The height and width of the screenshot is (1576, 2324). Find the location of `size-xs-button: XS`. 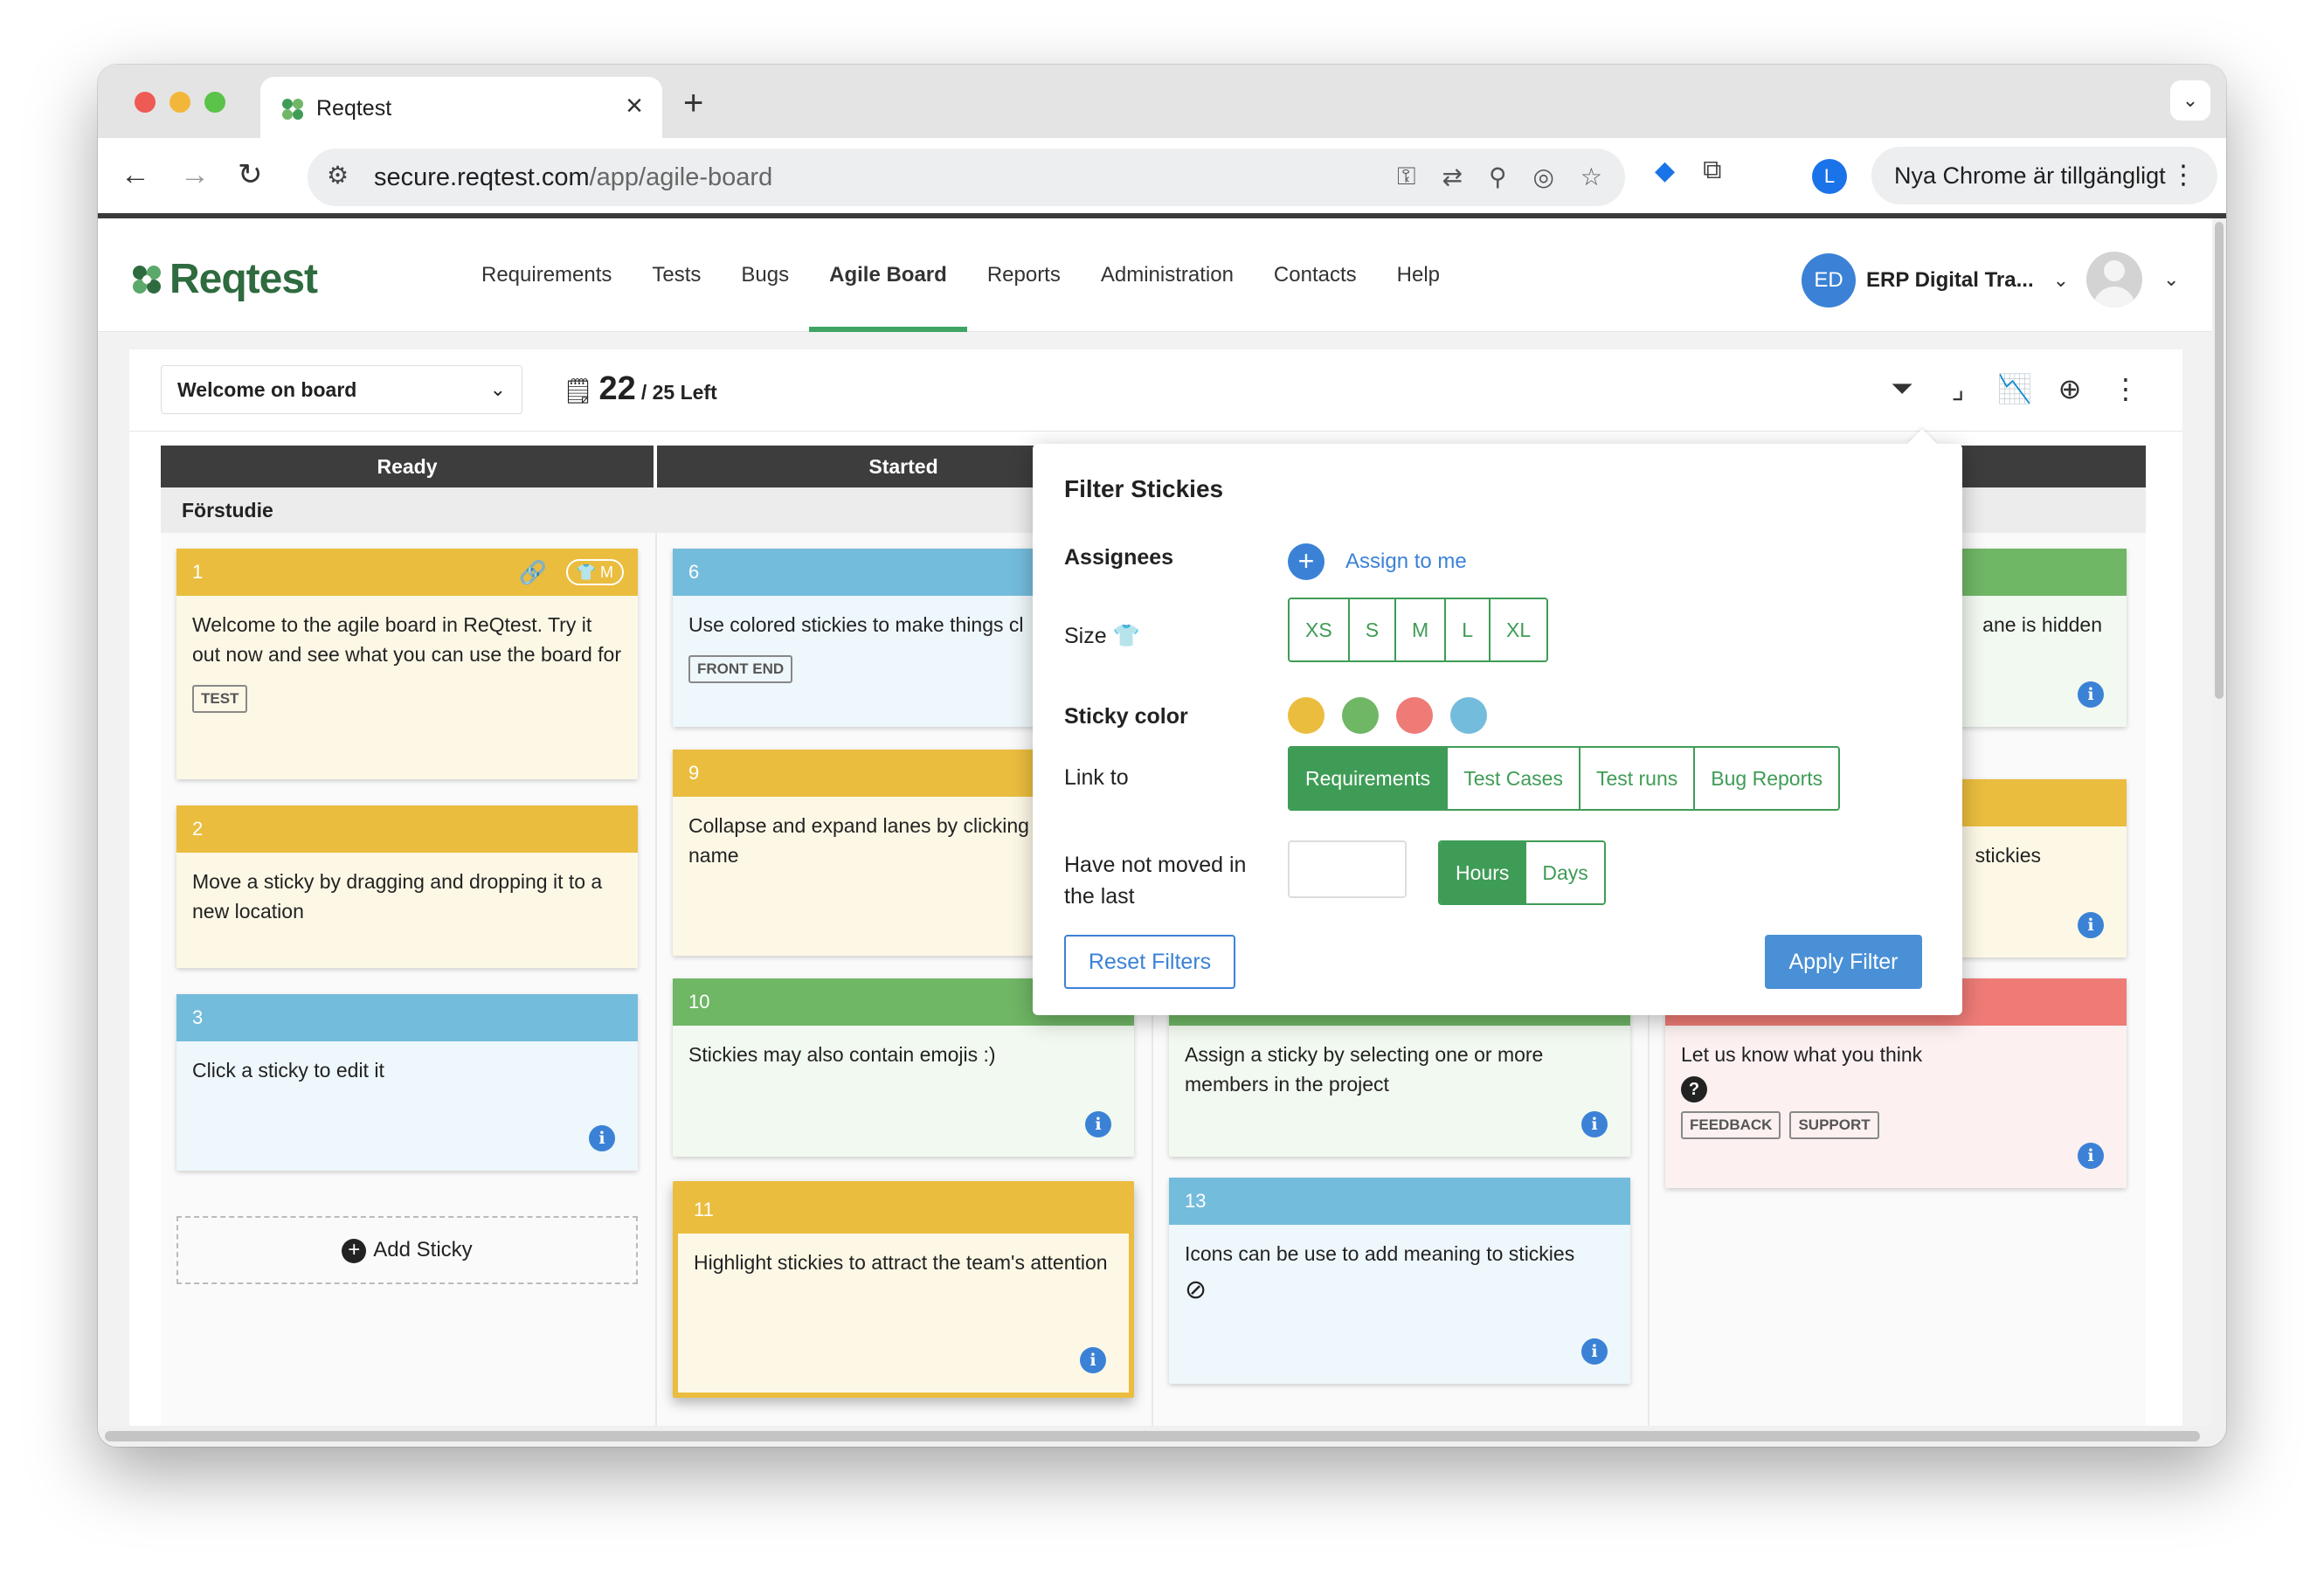

size-xs-button: XS is located at coordinates (1320, 629).